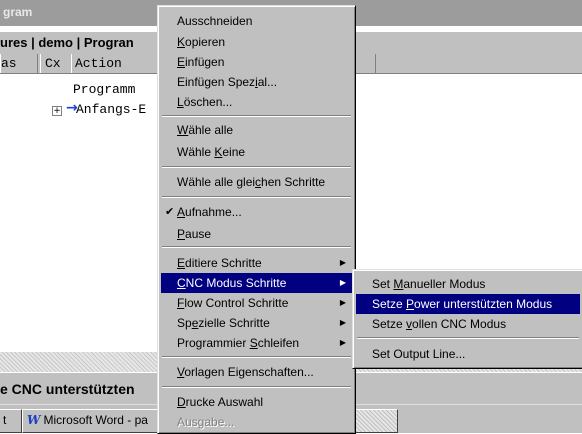 This screenshot has height=434, width=582. What do you see at coordinates (256, 343) in the screenshot?
I see `menu-item-programmier-schleifen: Programmier Schleifen ▶` at bounding box center [256, 343].